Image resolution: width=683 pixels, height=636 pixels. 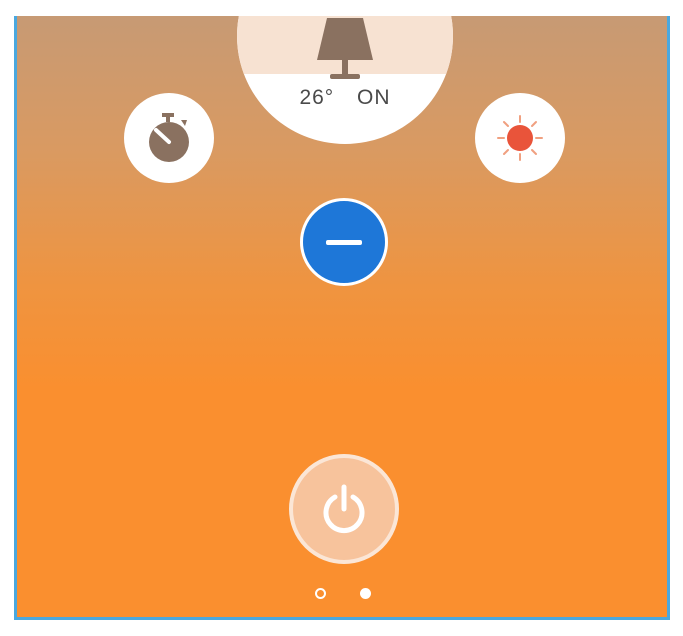 I want to click on brightness-button, so click(x=520, y=138).